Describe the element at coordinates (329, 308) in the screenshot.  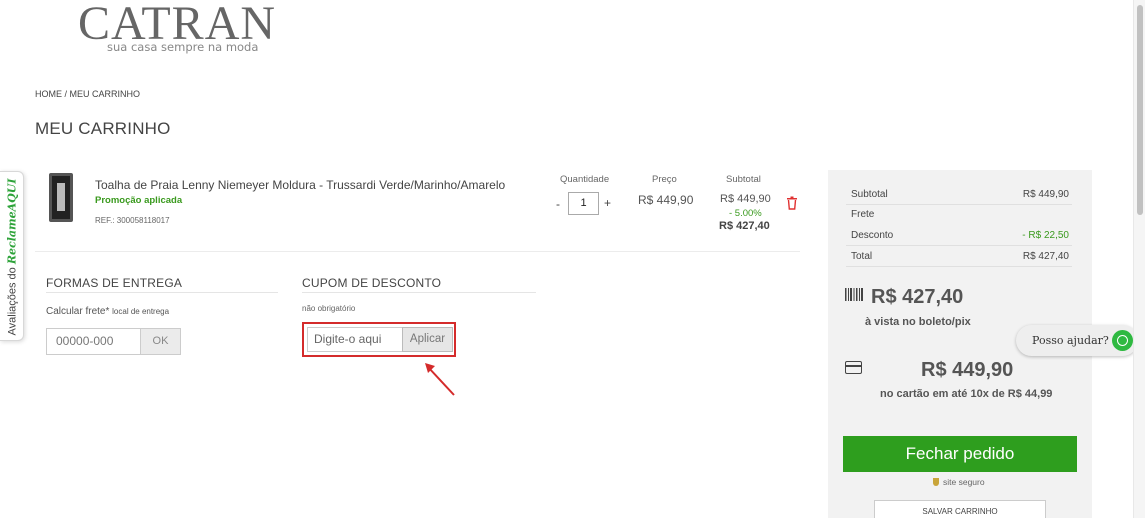
I see `coupon-optional-label: não obrigatório` at that location.